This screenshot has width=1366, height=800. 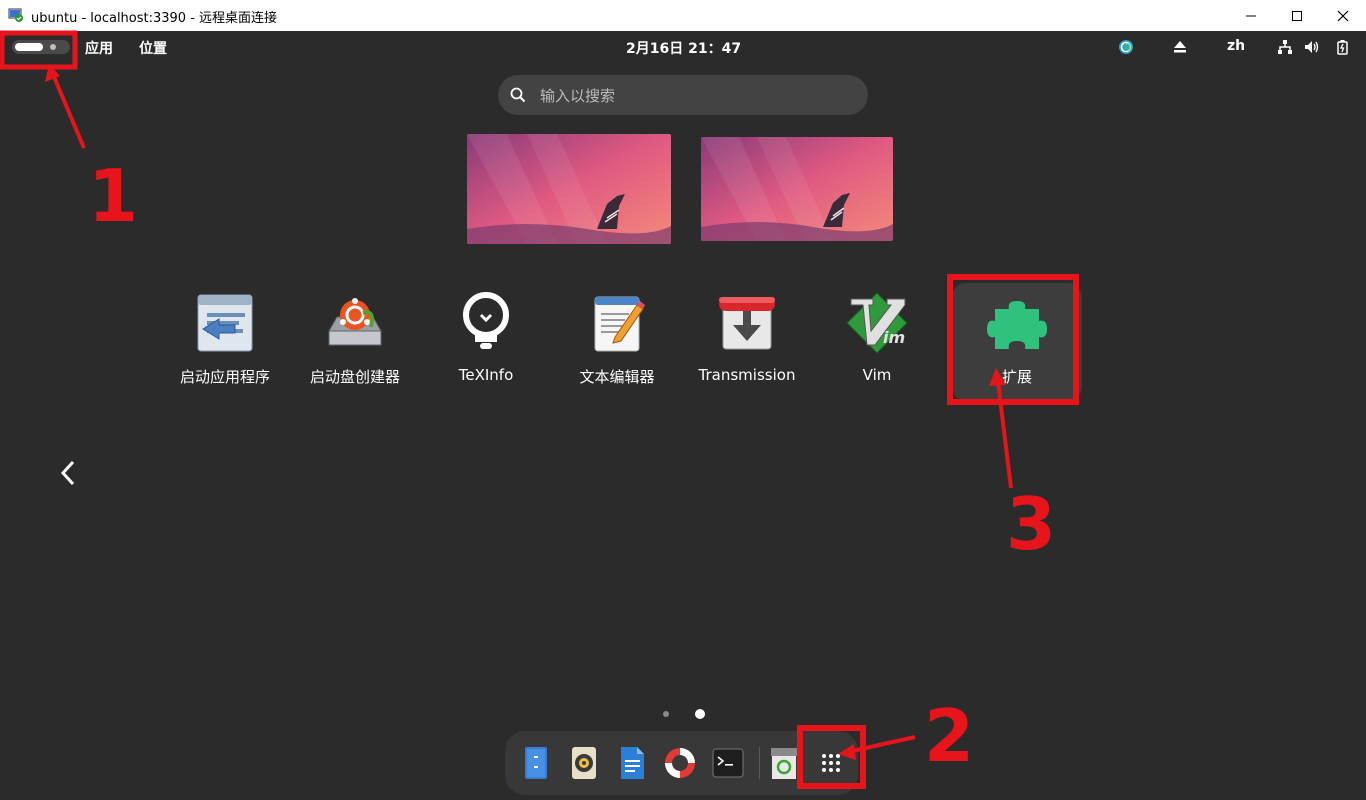 What do you see at coordinates (949, 736) in the screenshot?
I see `annotation-label-2: 2` at bounding box center [949, 736].